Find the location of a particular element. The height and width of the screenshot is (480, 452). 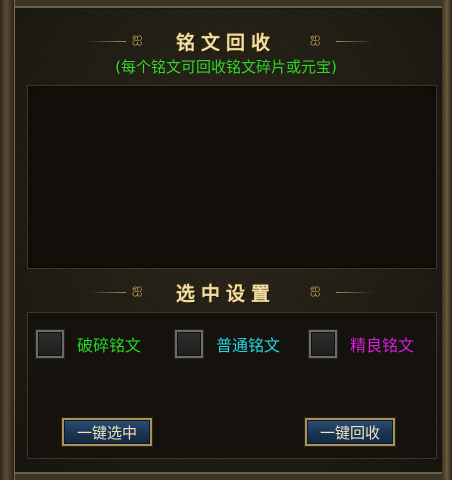

normal-inscription-label: 普通铭文 is located at coordinates (248, 345).